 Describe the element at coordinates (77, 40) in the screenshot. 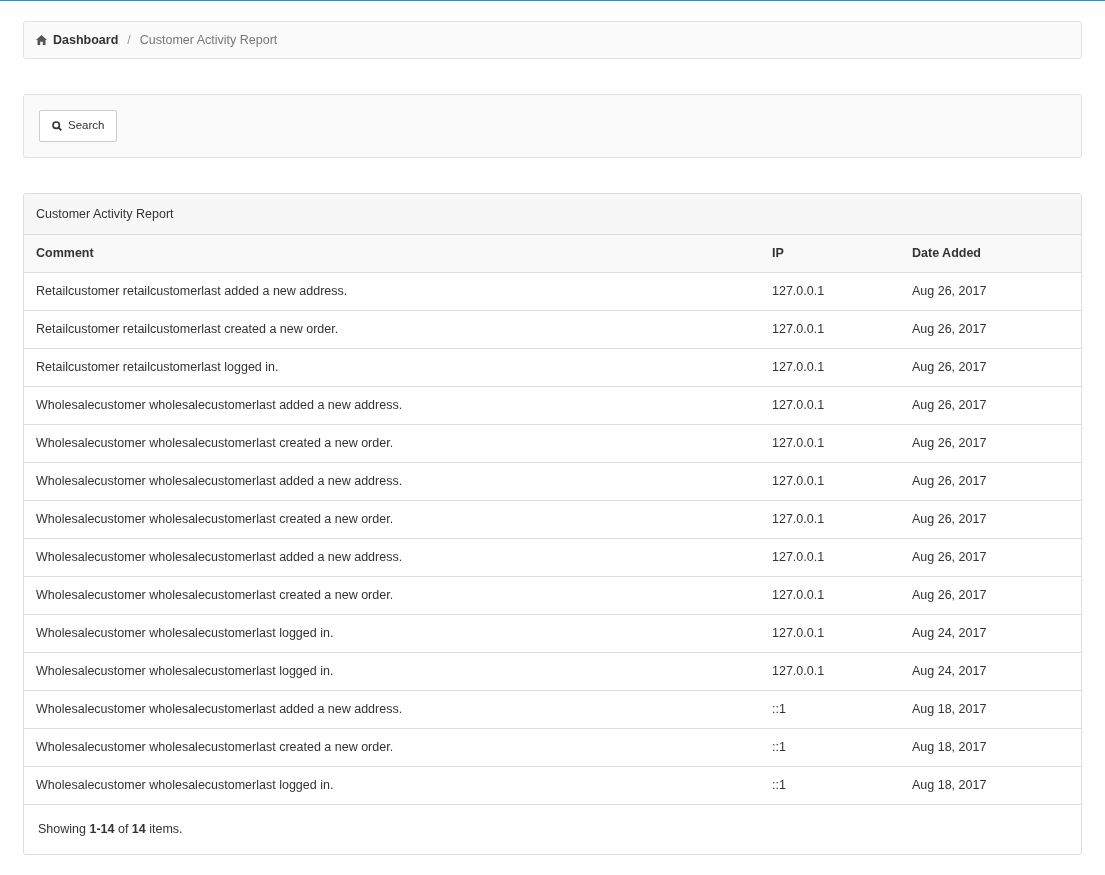

I see `breadcrumb-link: Dashboard` at that location.